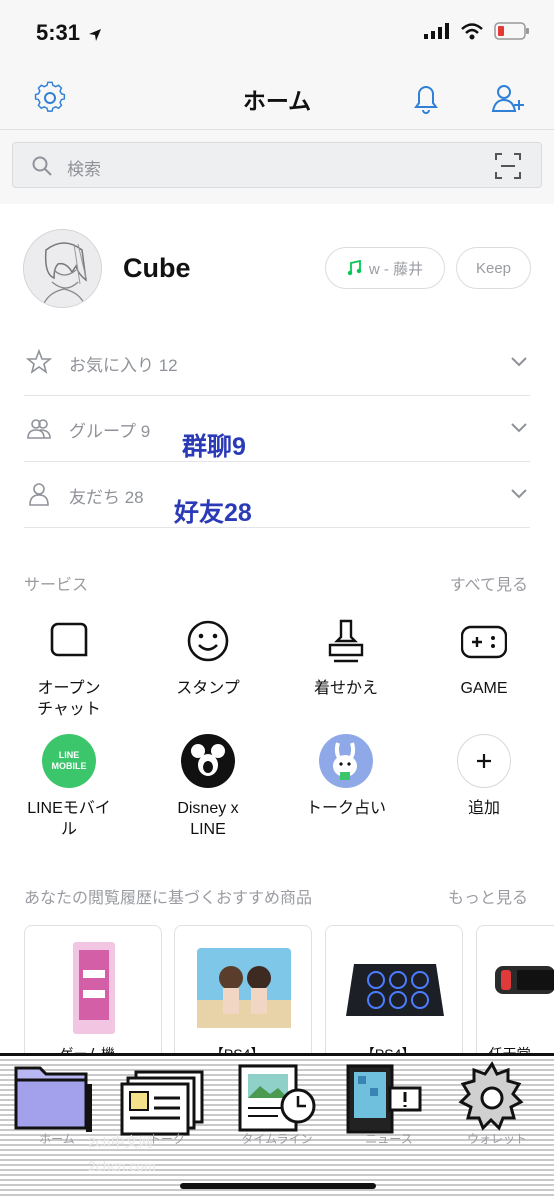  Describe the element at coordinates (511, 31) in the screenshot. I see `battery-icon` at that location.